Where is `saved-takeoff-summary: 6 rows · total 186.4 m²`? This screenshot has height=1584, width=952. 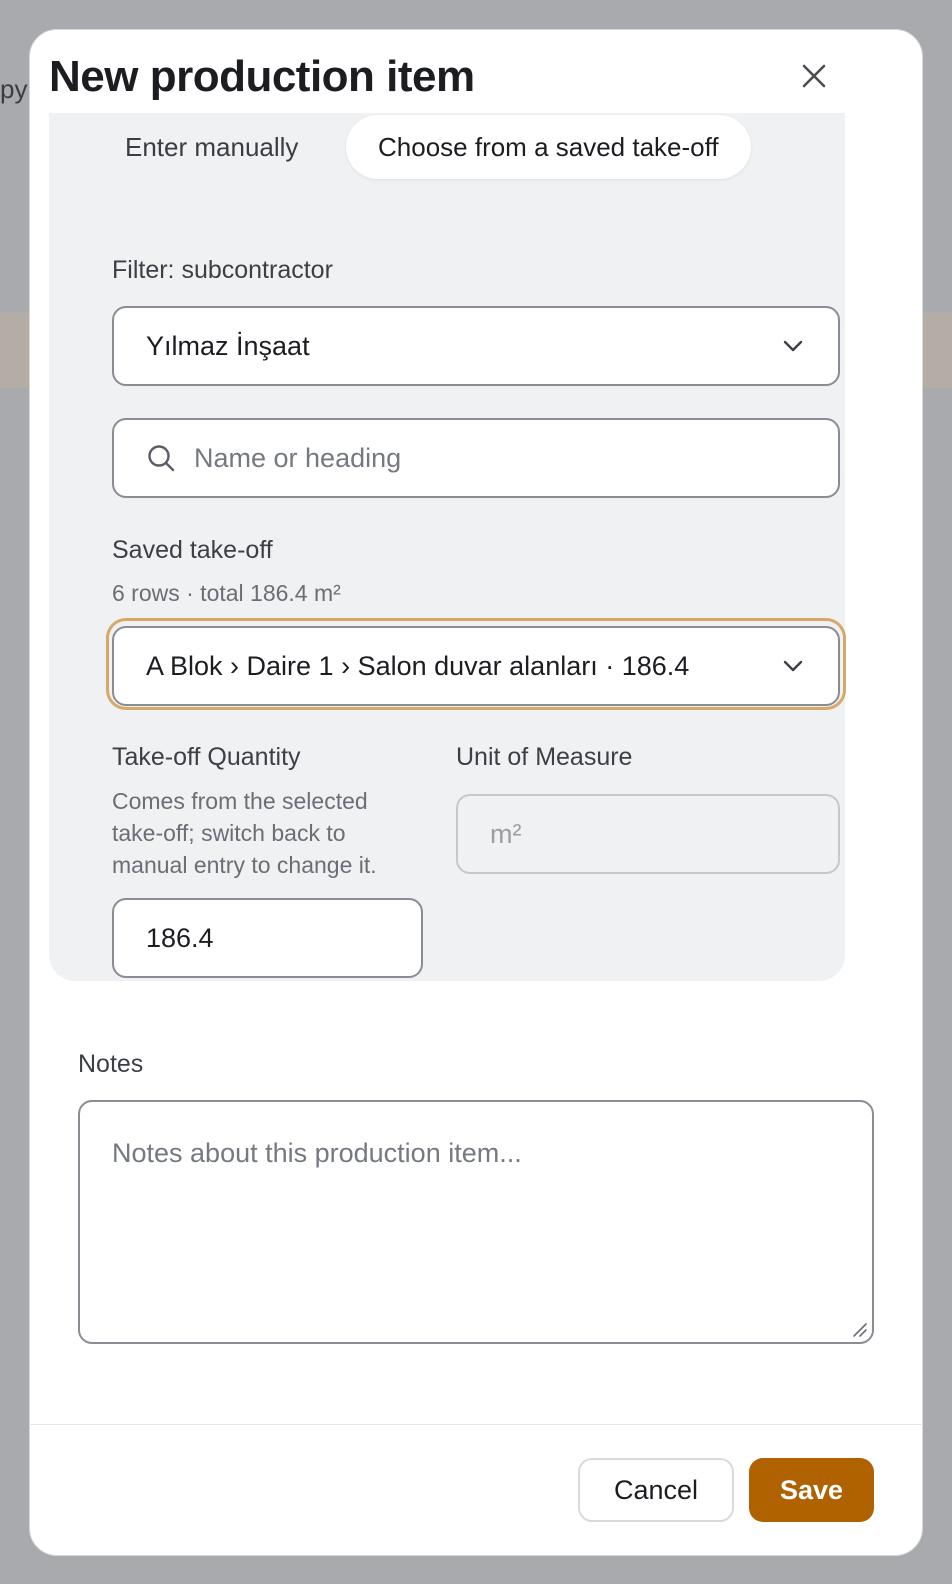
saved-takeoff-summary: 6 rows · total 186.4 m² is located at coordinates (226, 593).